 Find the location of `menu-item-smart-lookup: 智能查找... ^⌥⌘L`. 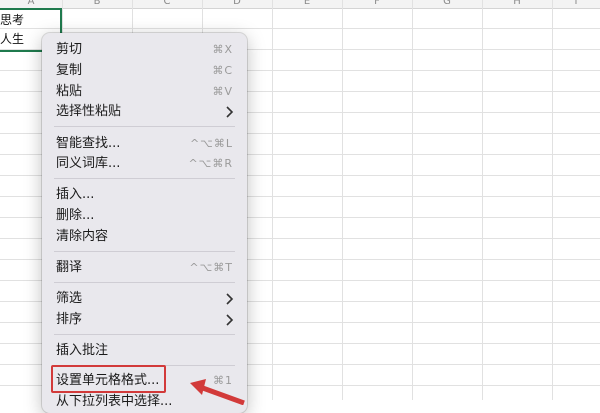

menu-item-smart-lookup: 智能查找... ^⌥⌘L is located at coordinates (144, 144).